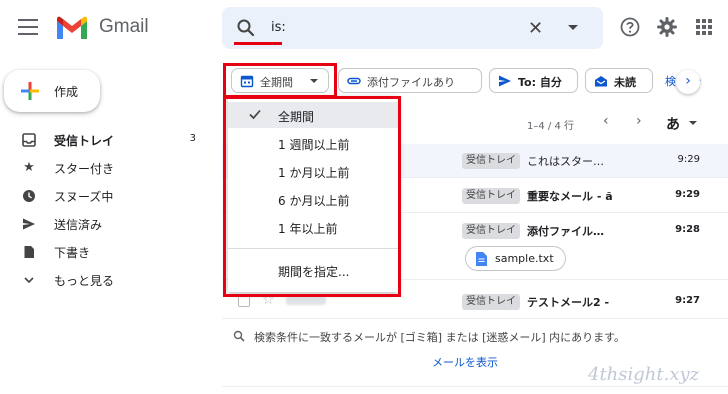 Image resolution: width=728 pixels, height=394 pixels. Describe the element at coordinates (687, 300) in the screenshot. I see `timestamp: 9:27` at that location.